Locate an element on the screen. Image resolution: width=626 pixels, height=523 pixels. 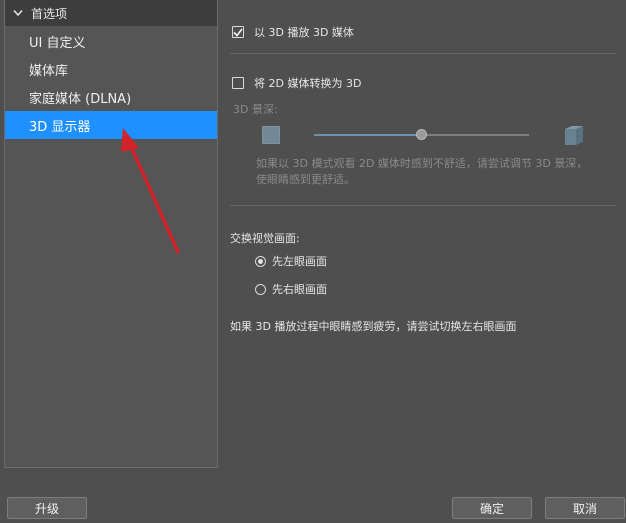
tree-item-label: 媒体库 is located at coordinates (49, 71).